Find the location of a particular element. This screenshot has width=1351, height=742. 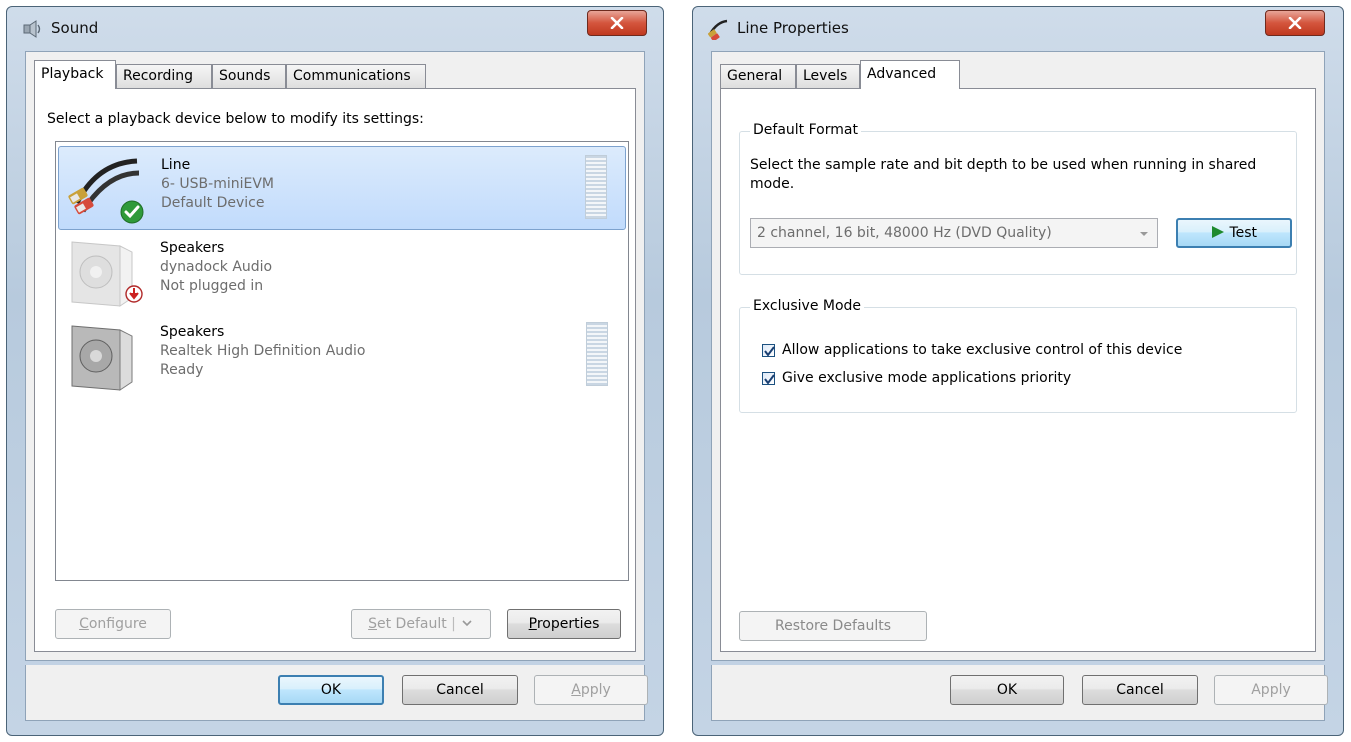

exclusive-control-checkbox is located at coordinates (768, 350).